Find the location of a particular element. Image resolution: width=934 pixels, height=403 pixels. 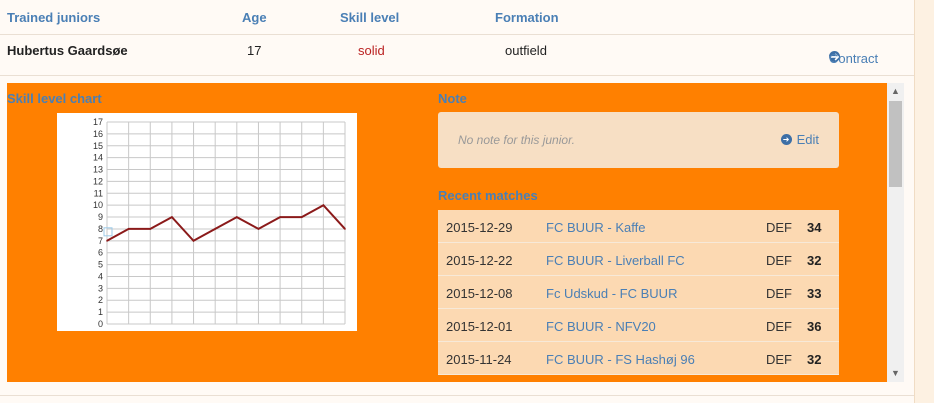

match-row: 2015-11-24 FC BUUR - FS Hashøj 96 DEF 32 is located at coordinates (638, 358).